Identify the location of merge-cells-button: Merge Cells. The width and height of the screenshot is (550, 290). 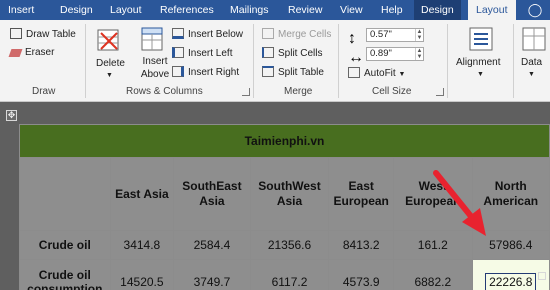
(296, 34).